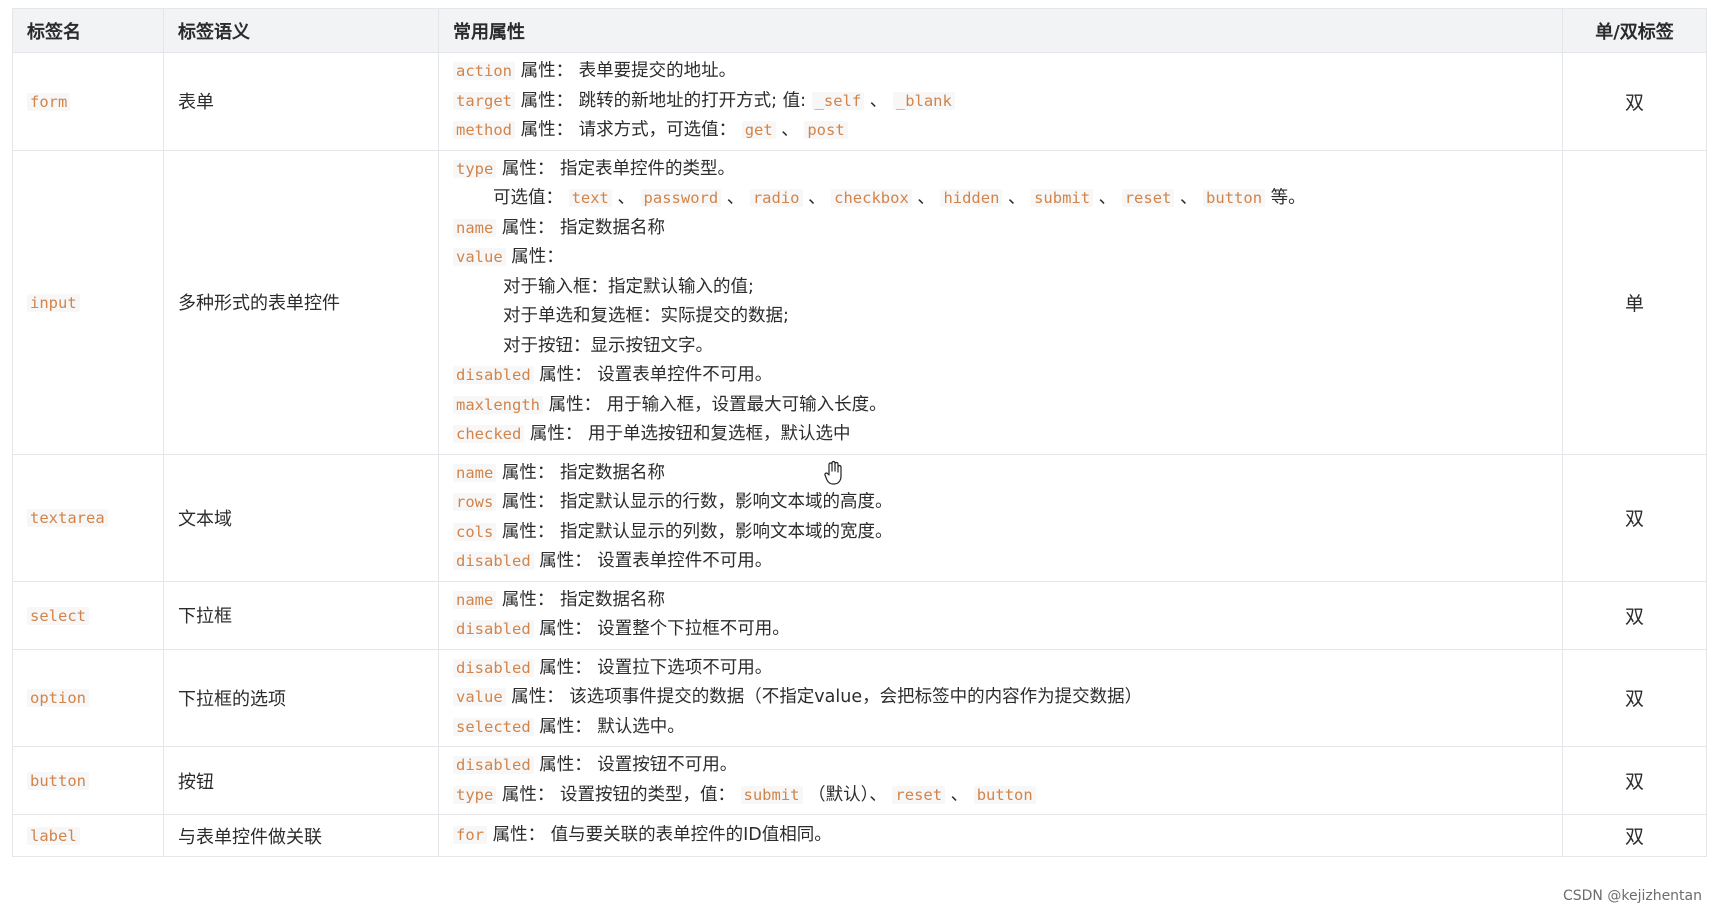  Describe the element at coordinates (88, 101) in the screenshot. I see `tag-name-cell: form` at that location.